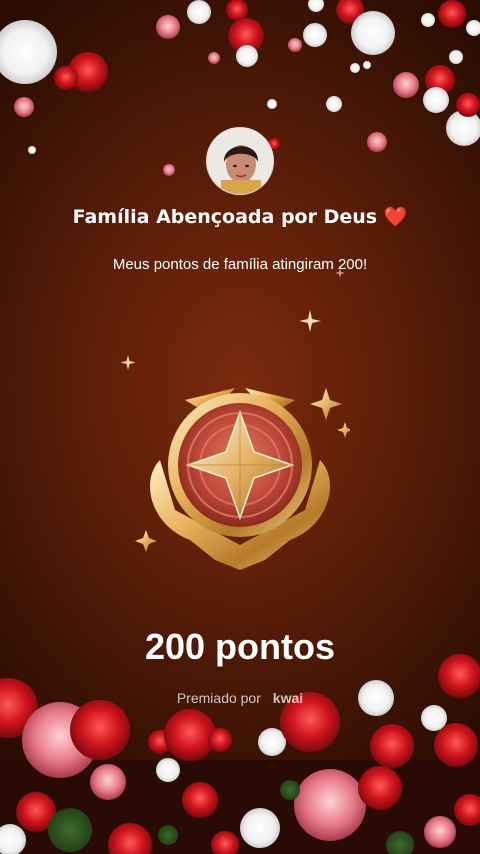 Image resolution: width=480 pixels, height=854 pixels. I want to click on family-title: Família Abençoada por Deus ❤️, so click(240, 217).